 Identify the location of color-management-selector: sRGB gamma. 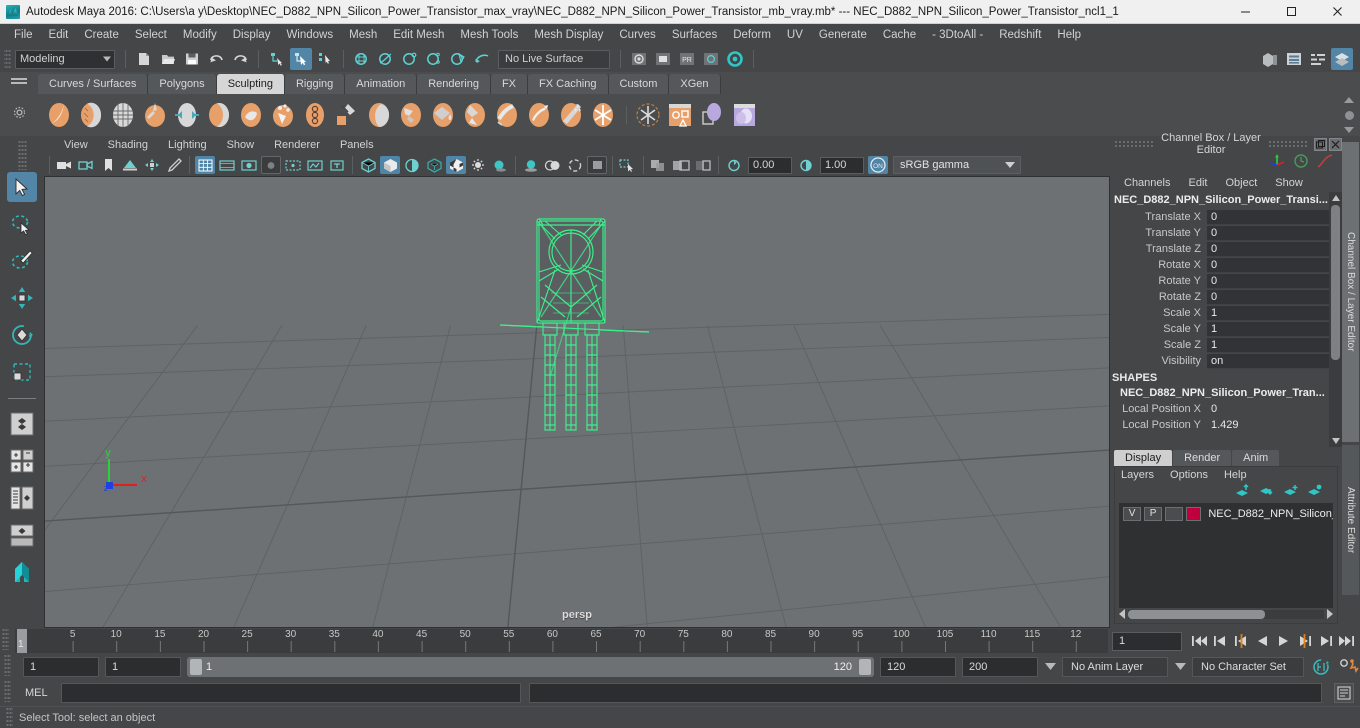
(957, 165).